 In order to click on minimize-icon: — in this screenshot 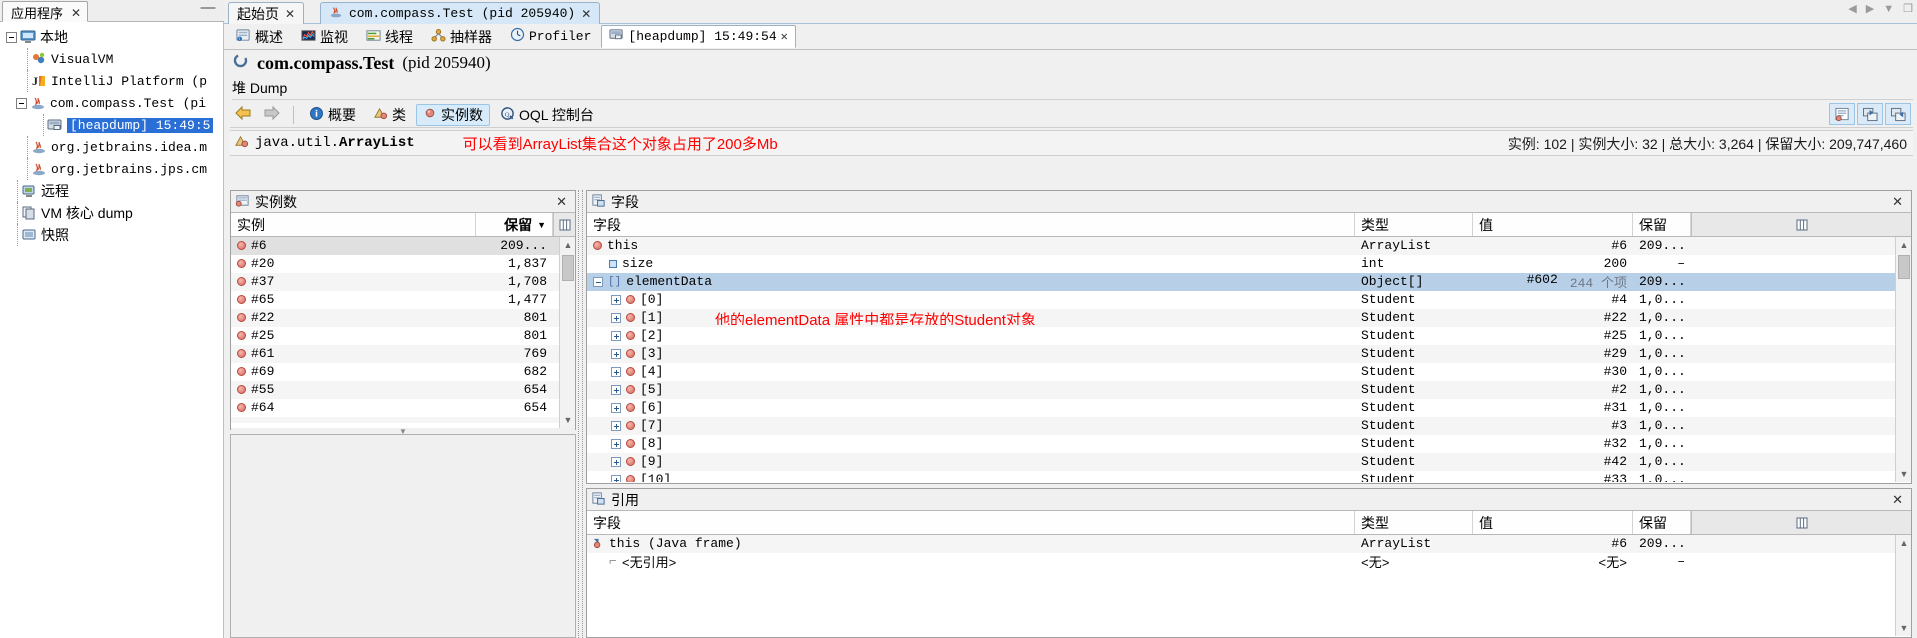, I will do `click(208, 9)`.